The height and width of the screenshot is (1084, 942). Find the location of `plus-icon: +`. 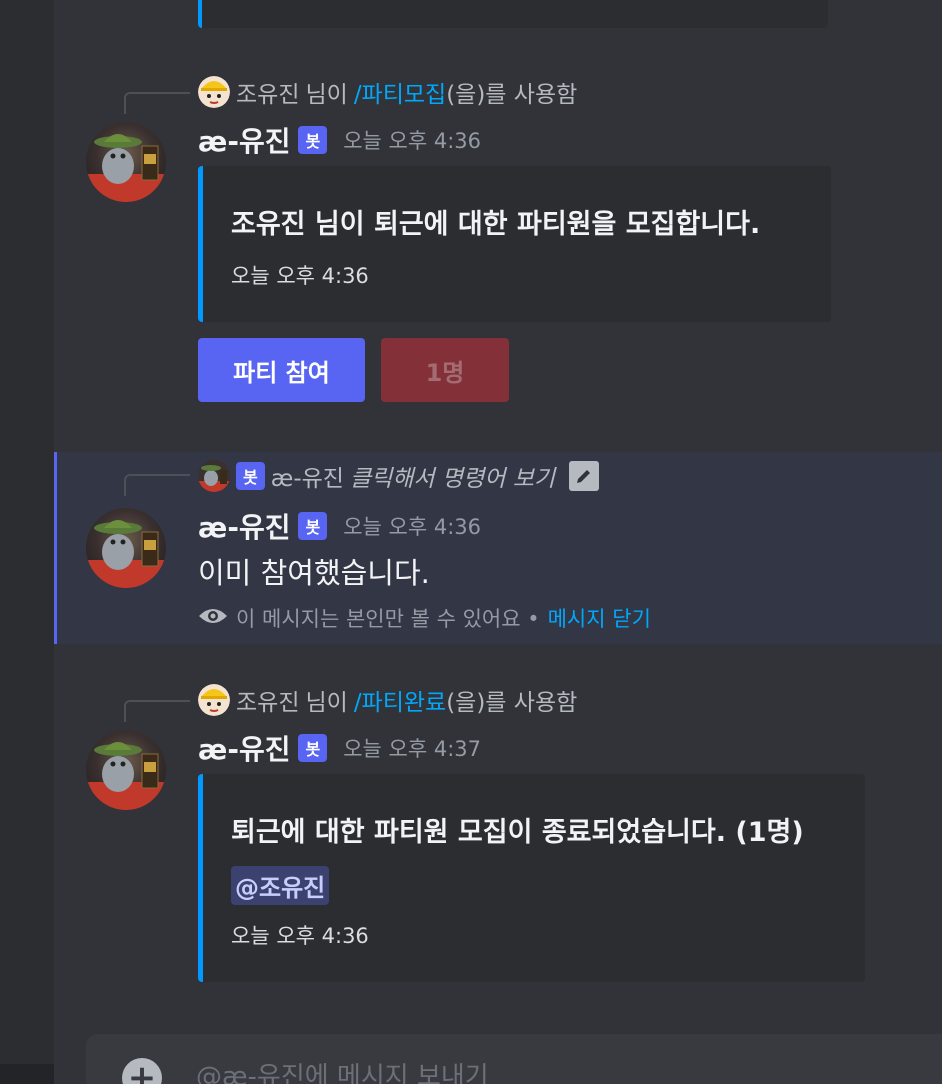

plus-icon: + is located at coordinates (142, 1071).